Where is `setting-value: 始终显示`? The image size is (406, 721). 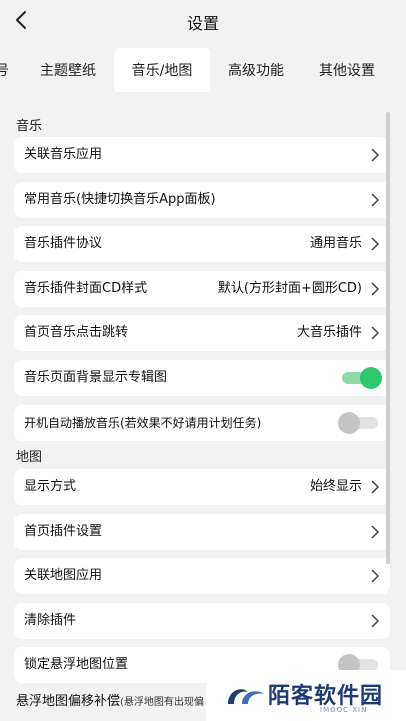 setting-value: 始终显示 is located at coordinates (335, 486).